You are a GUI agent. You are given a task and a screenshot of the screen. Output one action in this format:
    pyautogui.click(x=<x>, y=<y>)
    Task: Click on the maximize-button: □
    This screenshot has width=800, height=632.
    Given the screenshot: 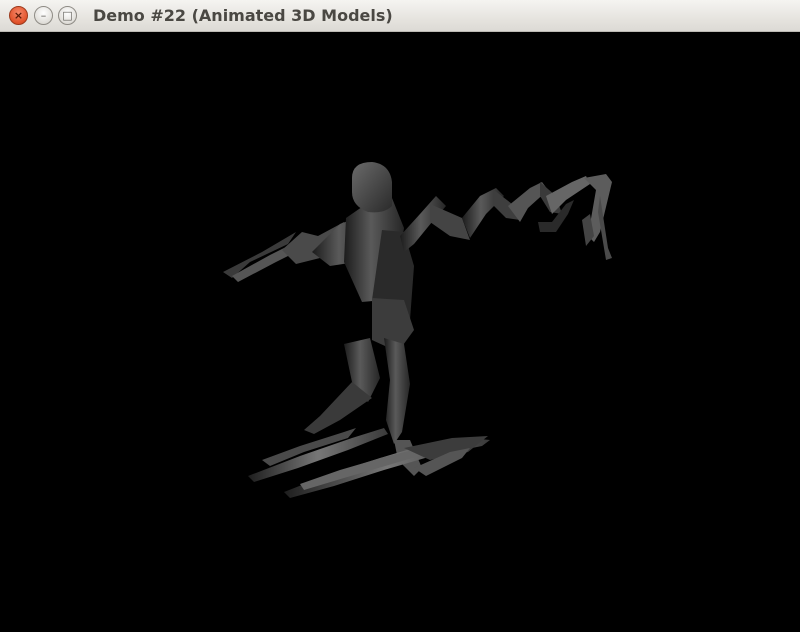 What is the action you would take?
    pyautogui.click(x=67, y=15)
    